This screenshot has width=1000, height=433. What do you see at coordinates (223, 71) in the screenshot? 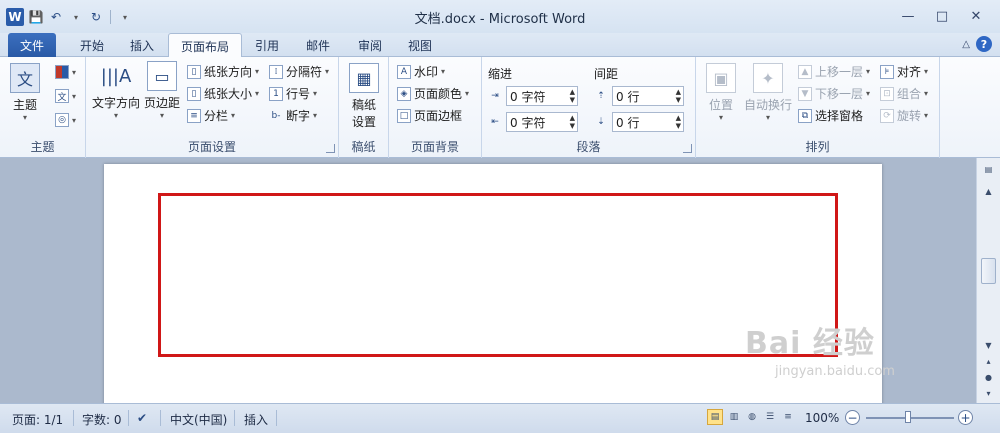
I see `orientation-button: ▯ 纸张方向 ▾` at bounding box center [223, 71].